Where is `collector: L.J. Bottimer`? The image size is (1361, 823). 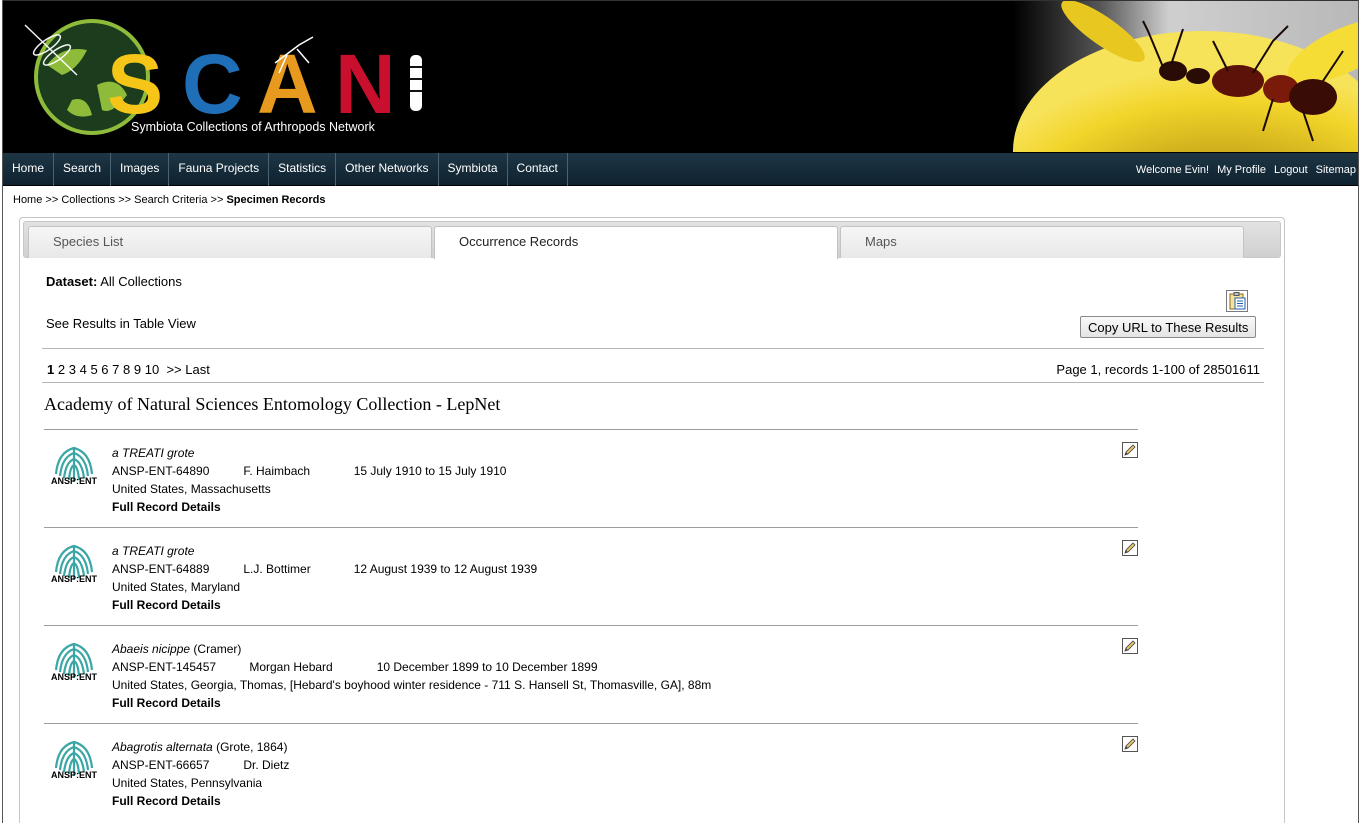 collector: L.J. Bottimer is located at coordinates (277, 569).